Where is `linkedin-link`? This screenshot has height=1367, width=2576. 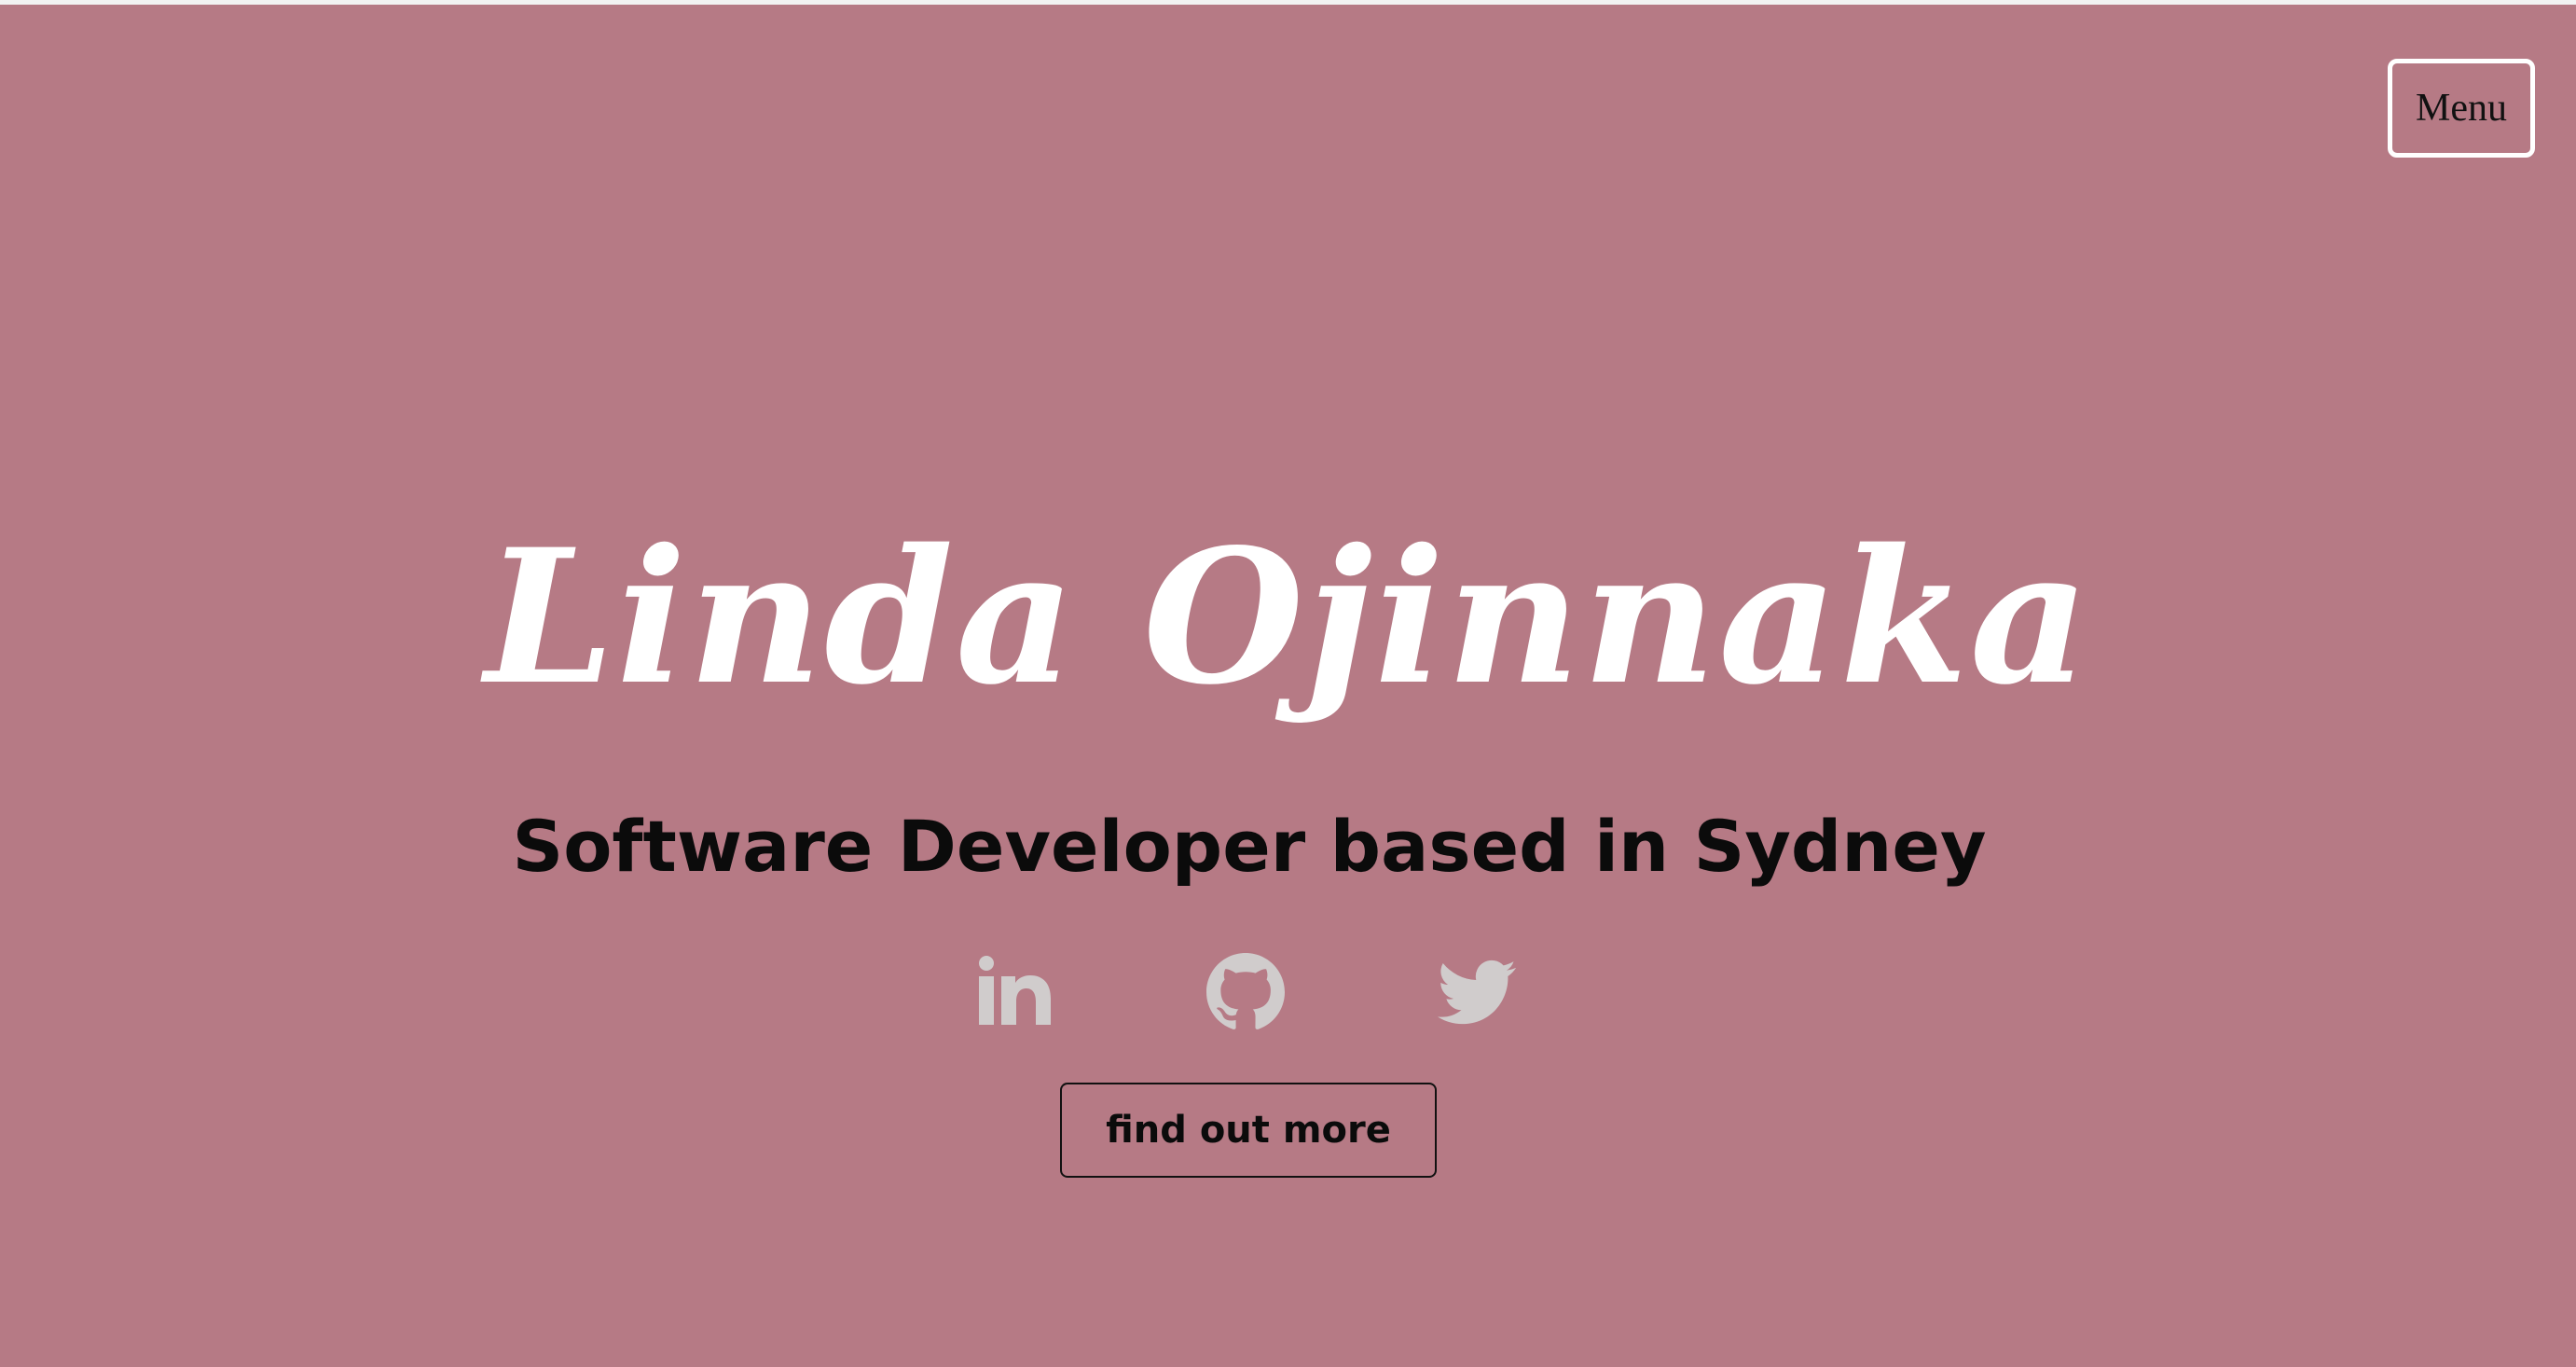
linkedin-link is located at coordinates (1015, 992).